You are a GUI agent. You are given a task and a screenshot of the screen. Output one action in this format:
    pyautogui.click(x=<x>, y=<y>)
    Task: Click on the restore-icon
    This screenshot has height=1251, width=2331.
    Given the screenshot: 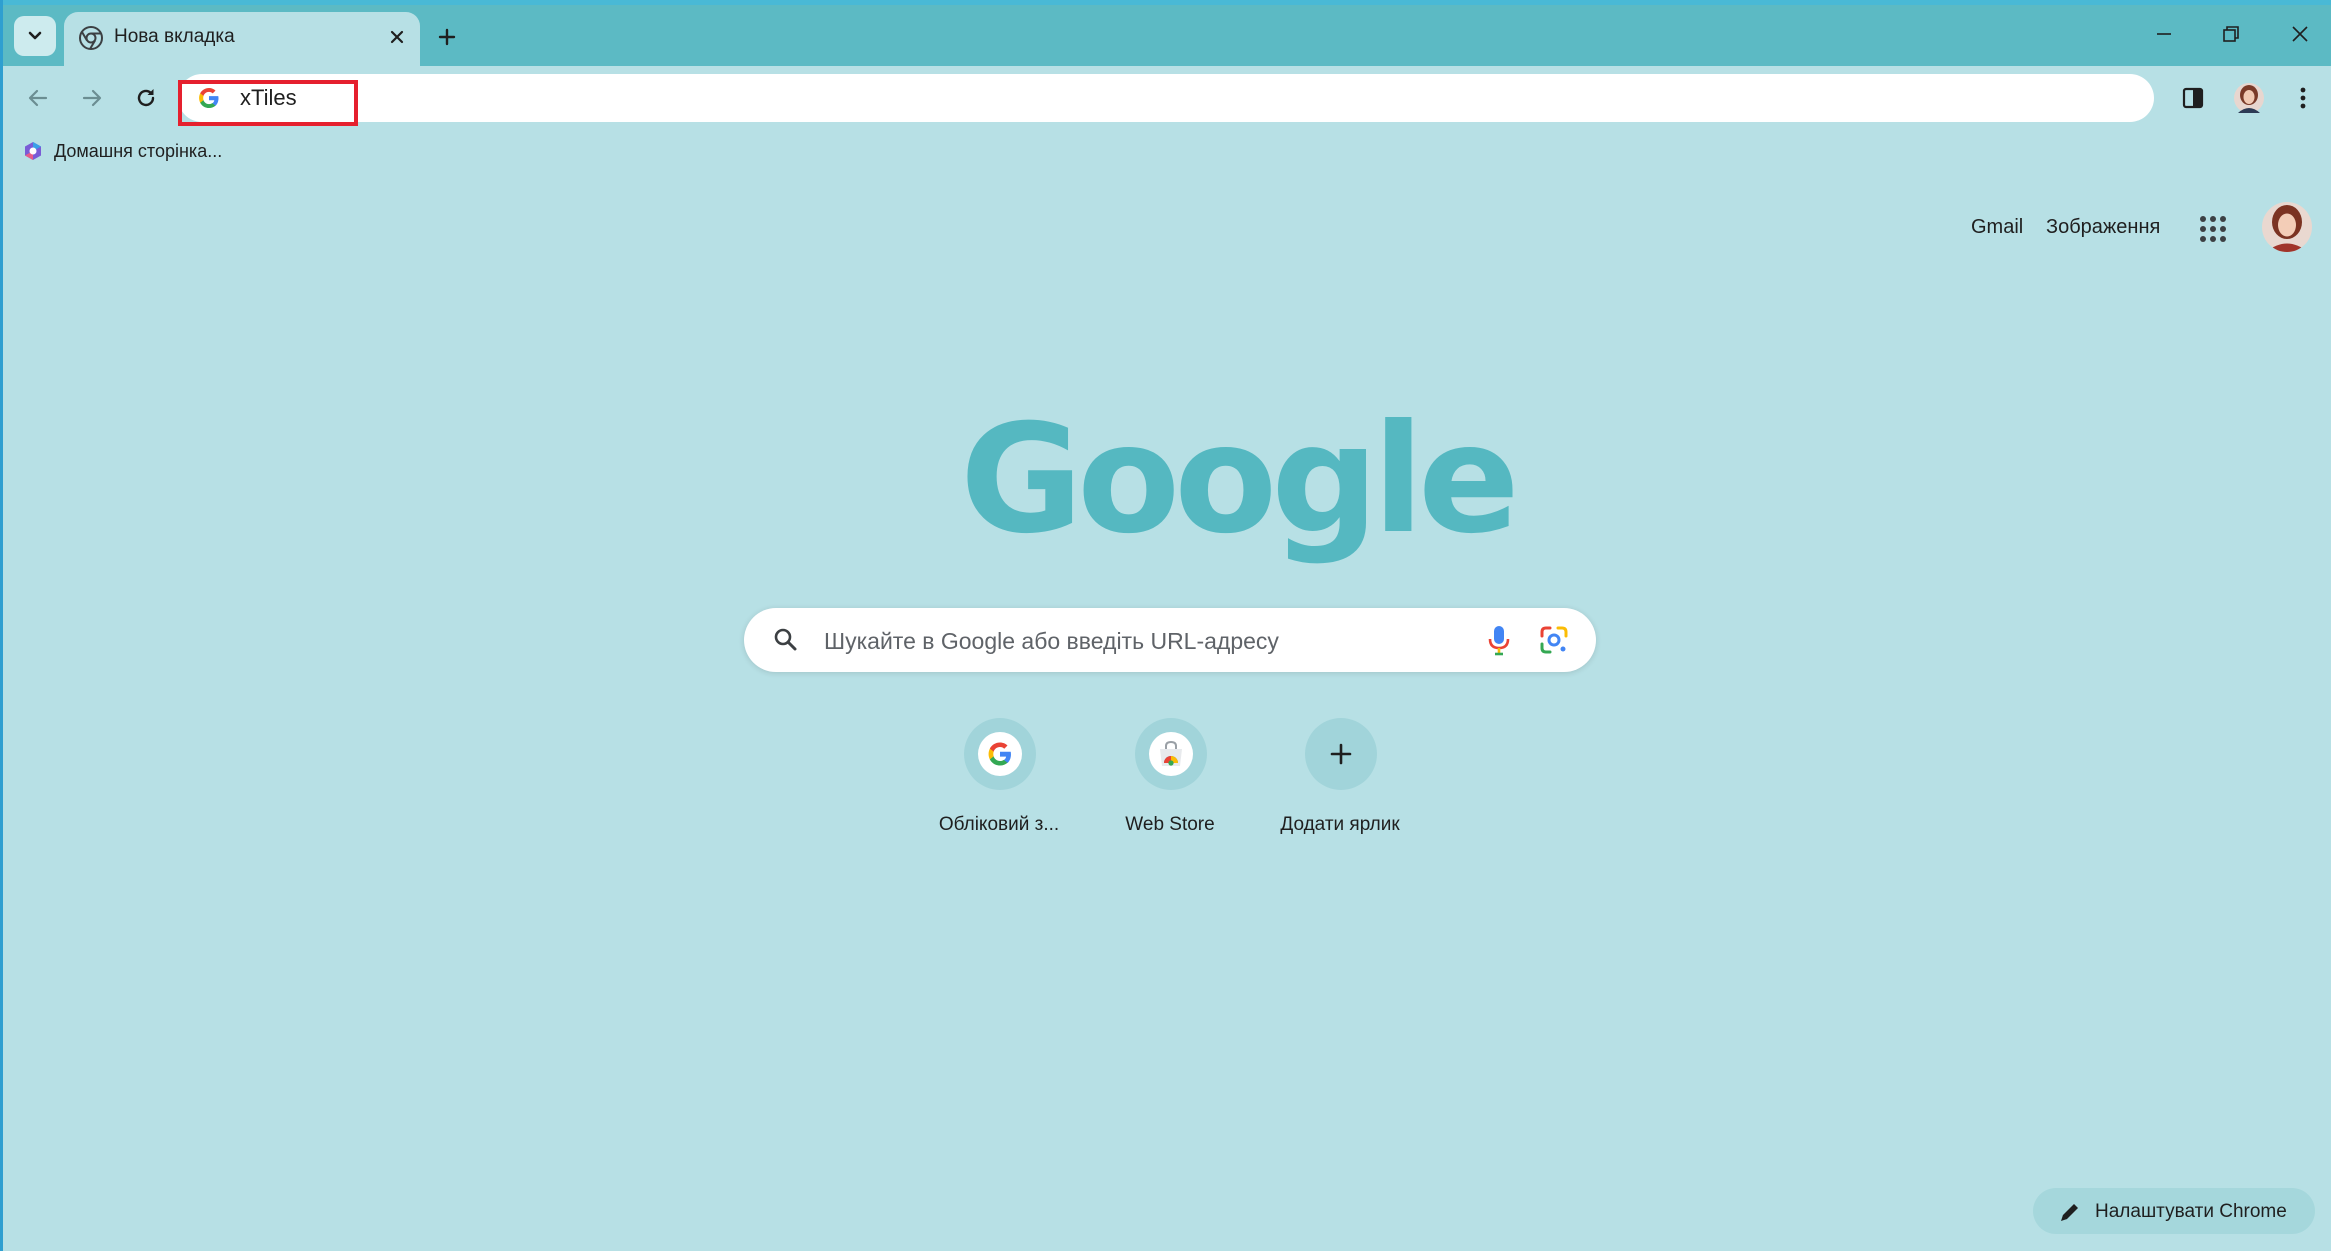 What is the action you would take?
    pyautogui.click(x=2231, y=34)
    